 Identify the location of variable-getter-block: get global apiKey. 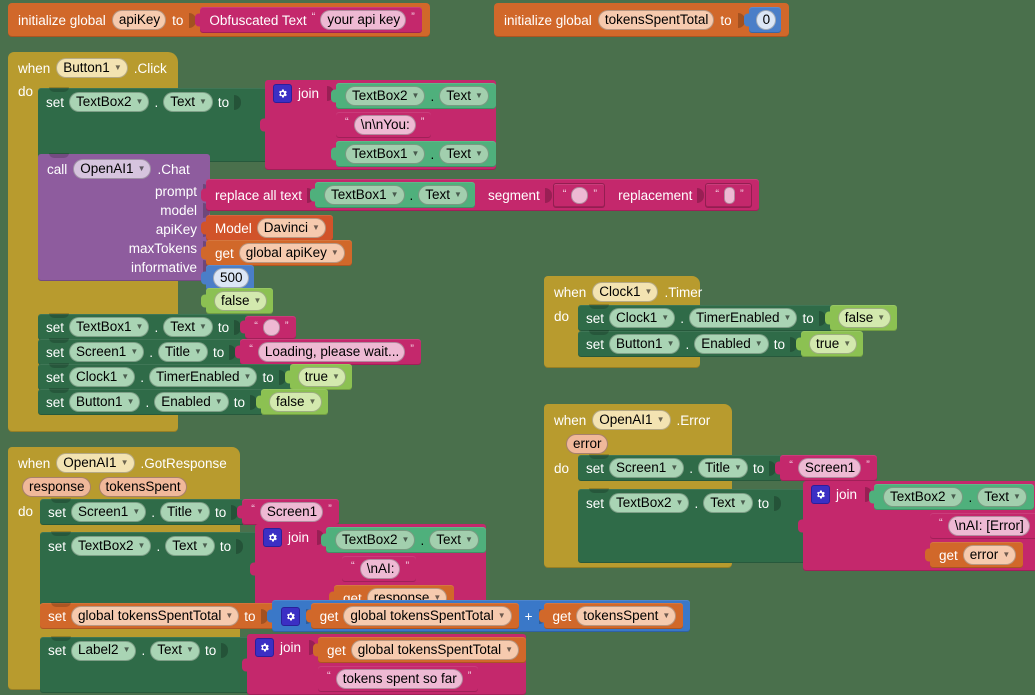
(279, 253).